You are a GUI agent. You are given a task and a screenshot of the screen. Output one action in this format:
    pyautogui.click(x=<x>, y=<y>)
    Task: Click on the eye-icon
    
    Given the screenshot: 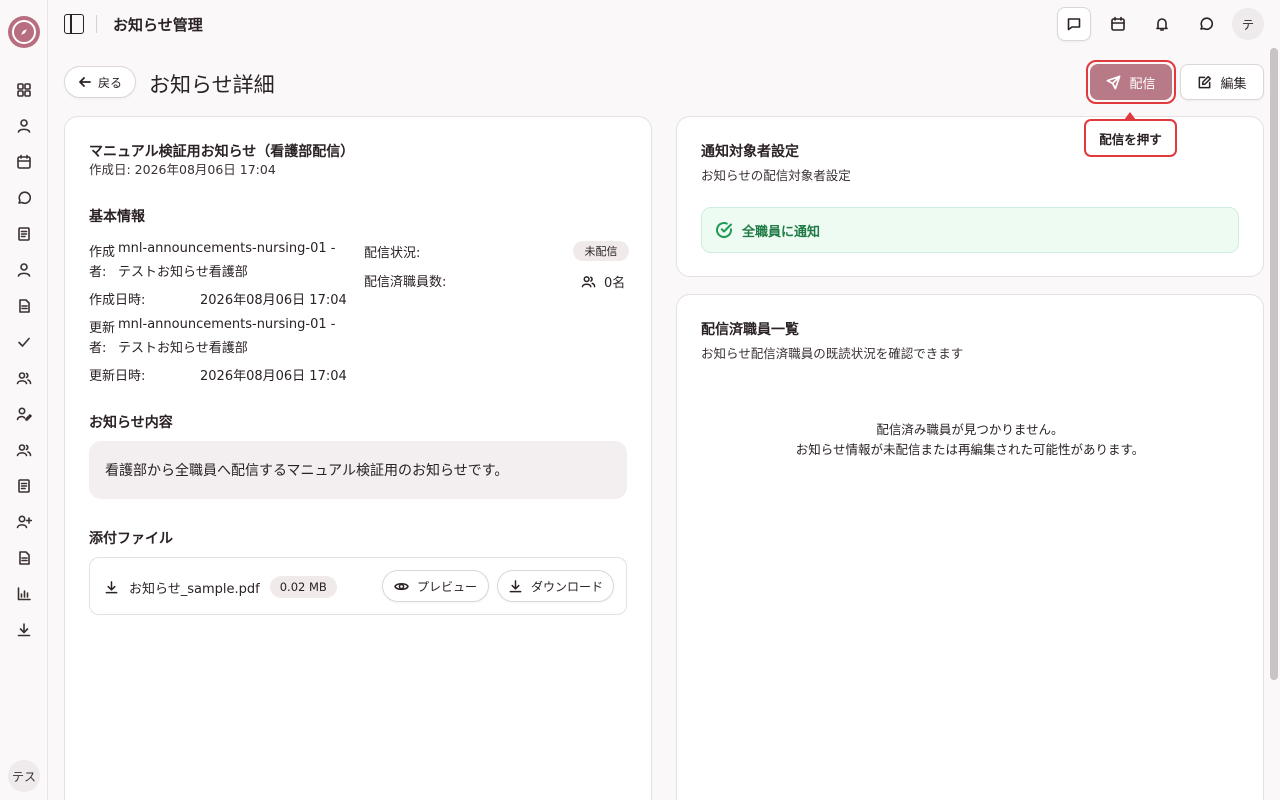 What is the action you would take?
    pyautogui.click(x=401, y=586)
    